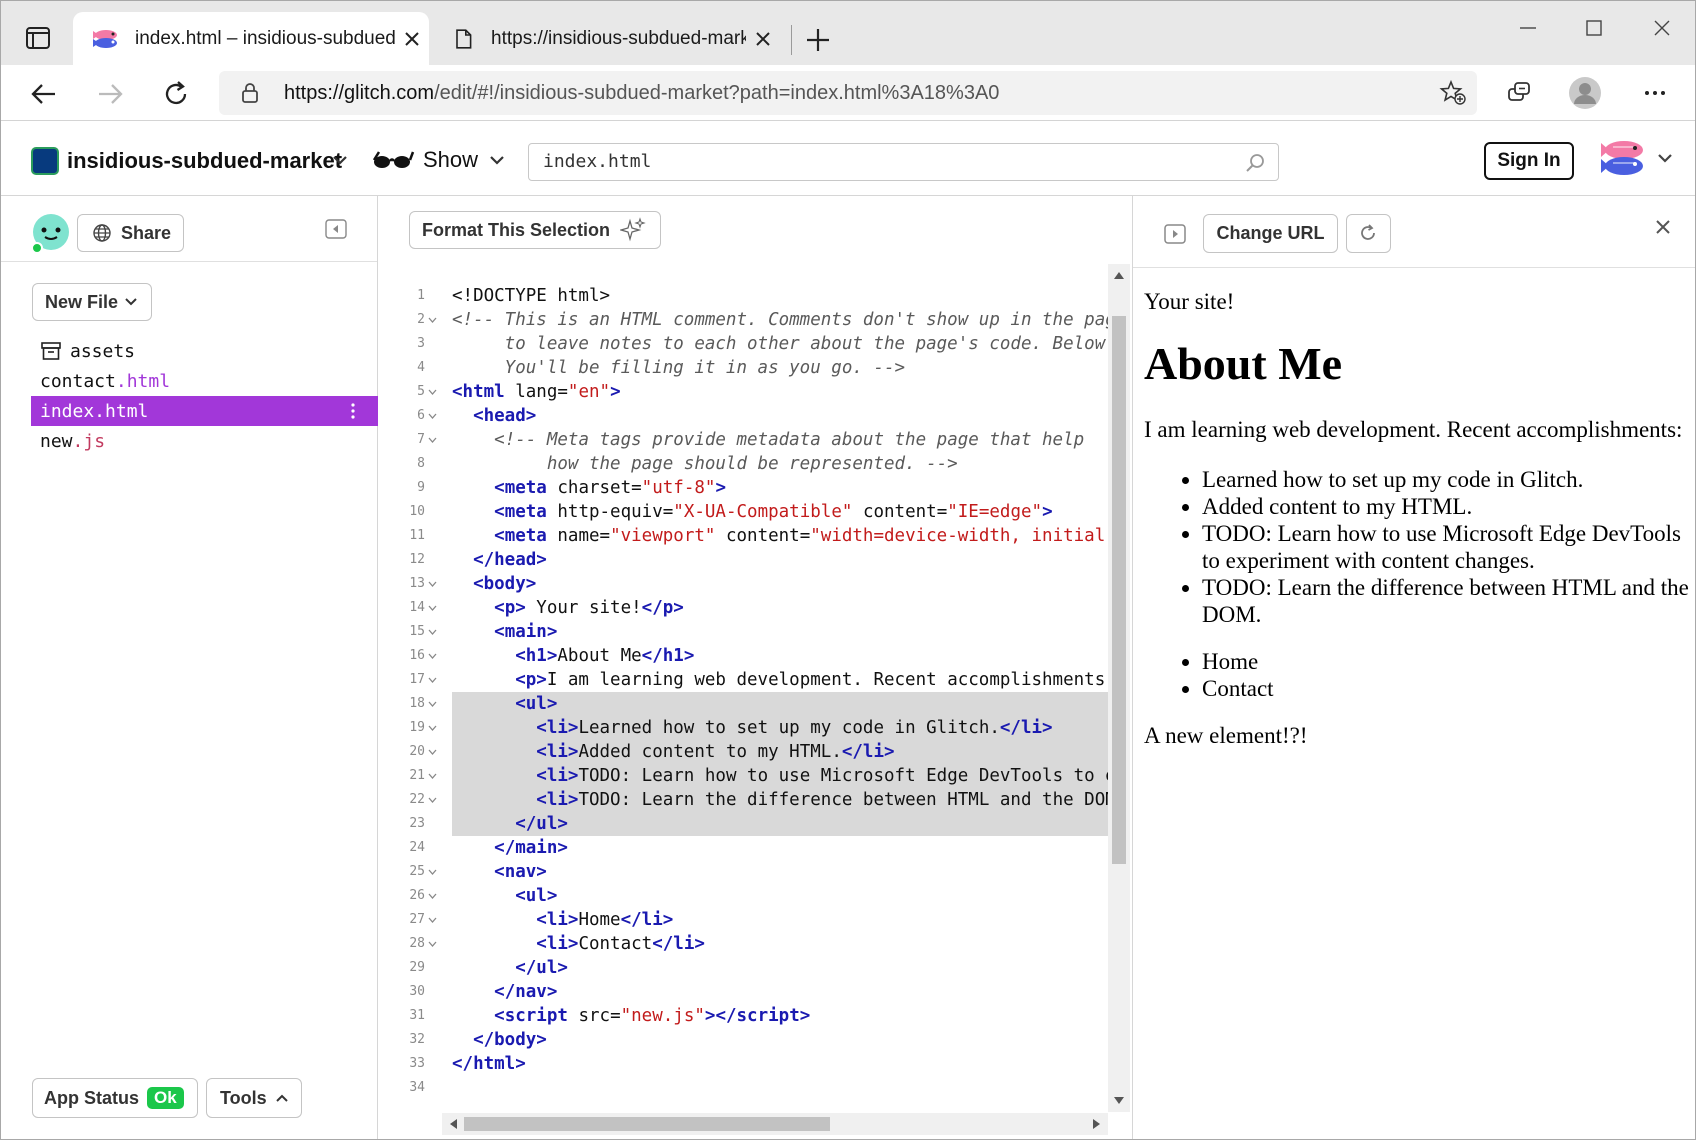 Image resolution: width=1696 pixels, height=1140 pixels. I want to click on code-line: 24 </main>, so click(743, 848).